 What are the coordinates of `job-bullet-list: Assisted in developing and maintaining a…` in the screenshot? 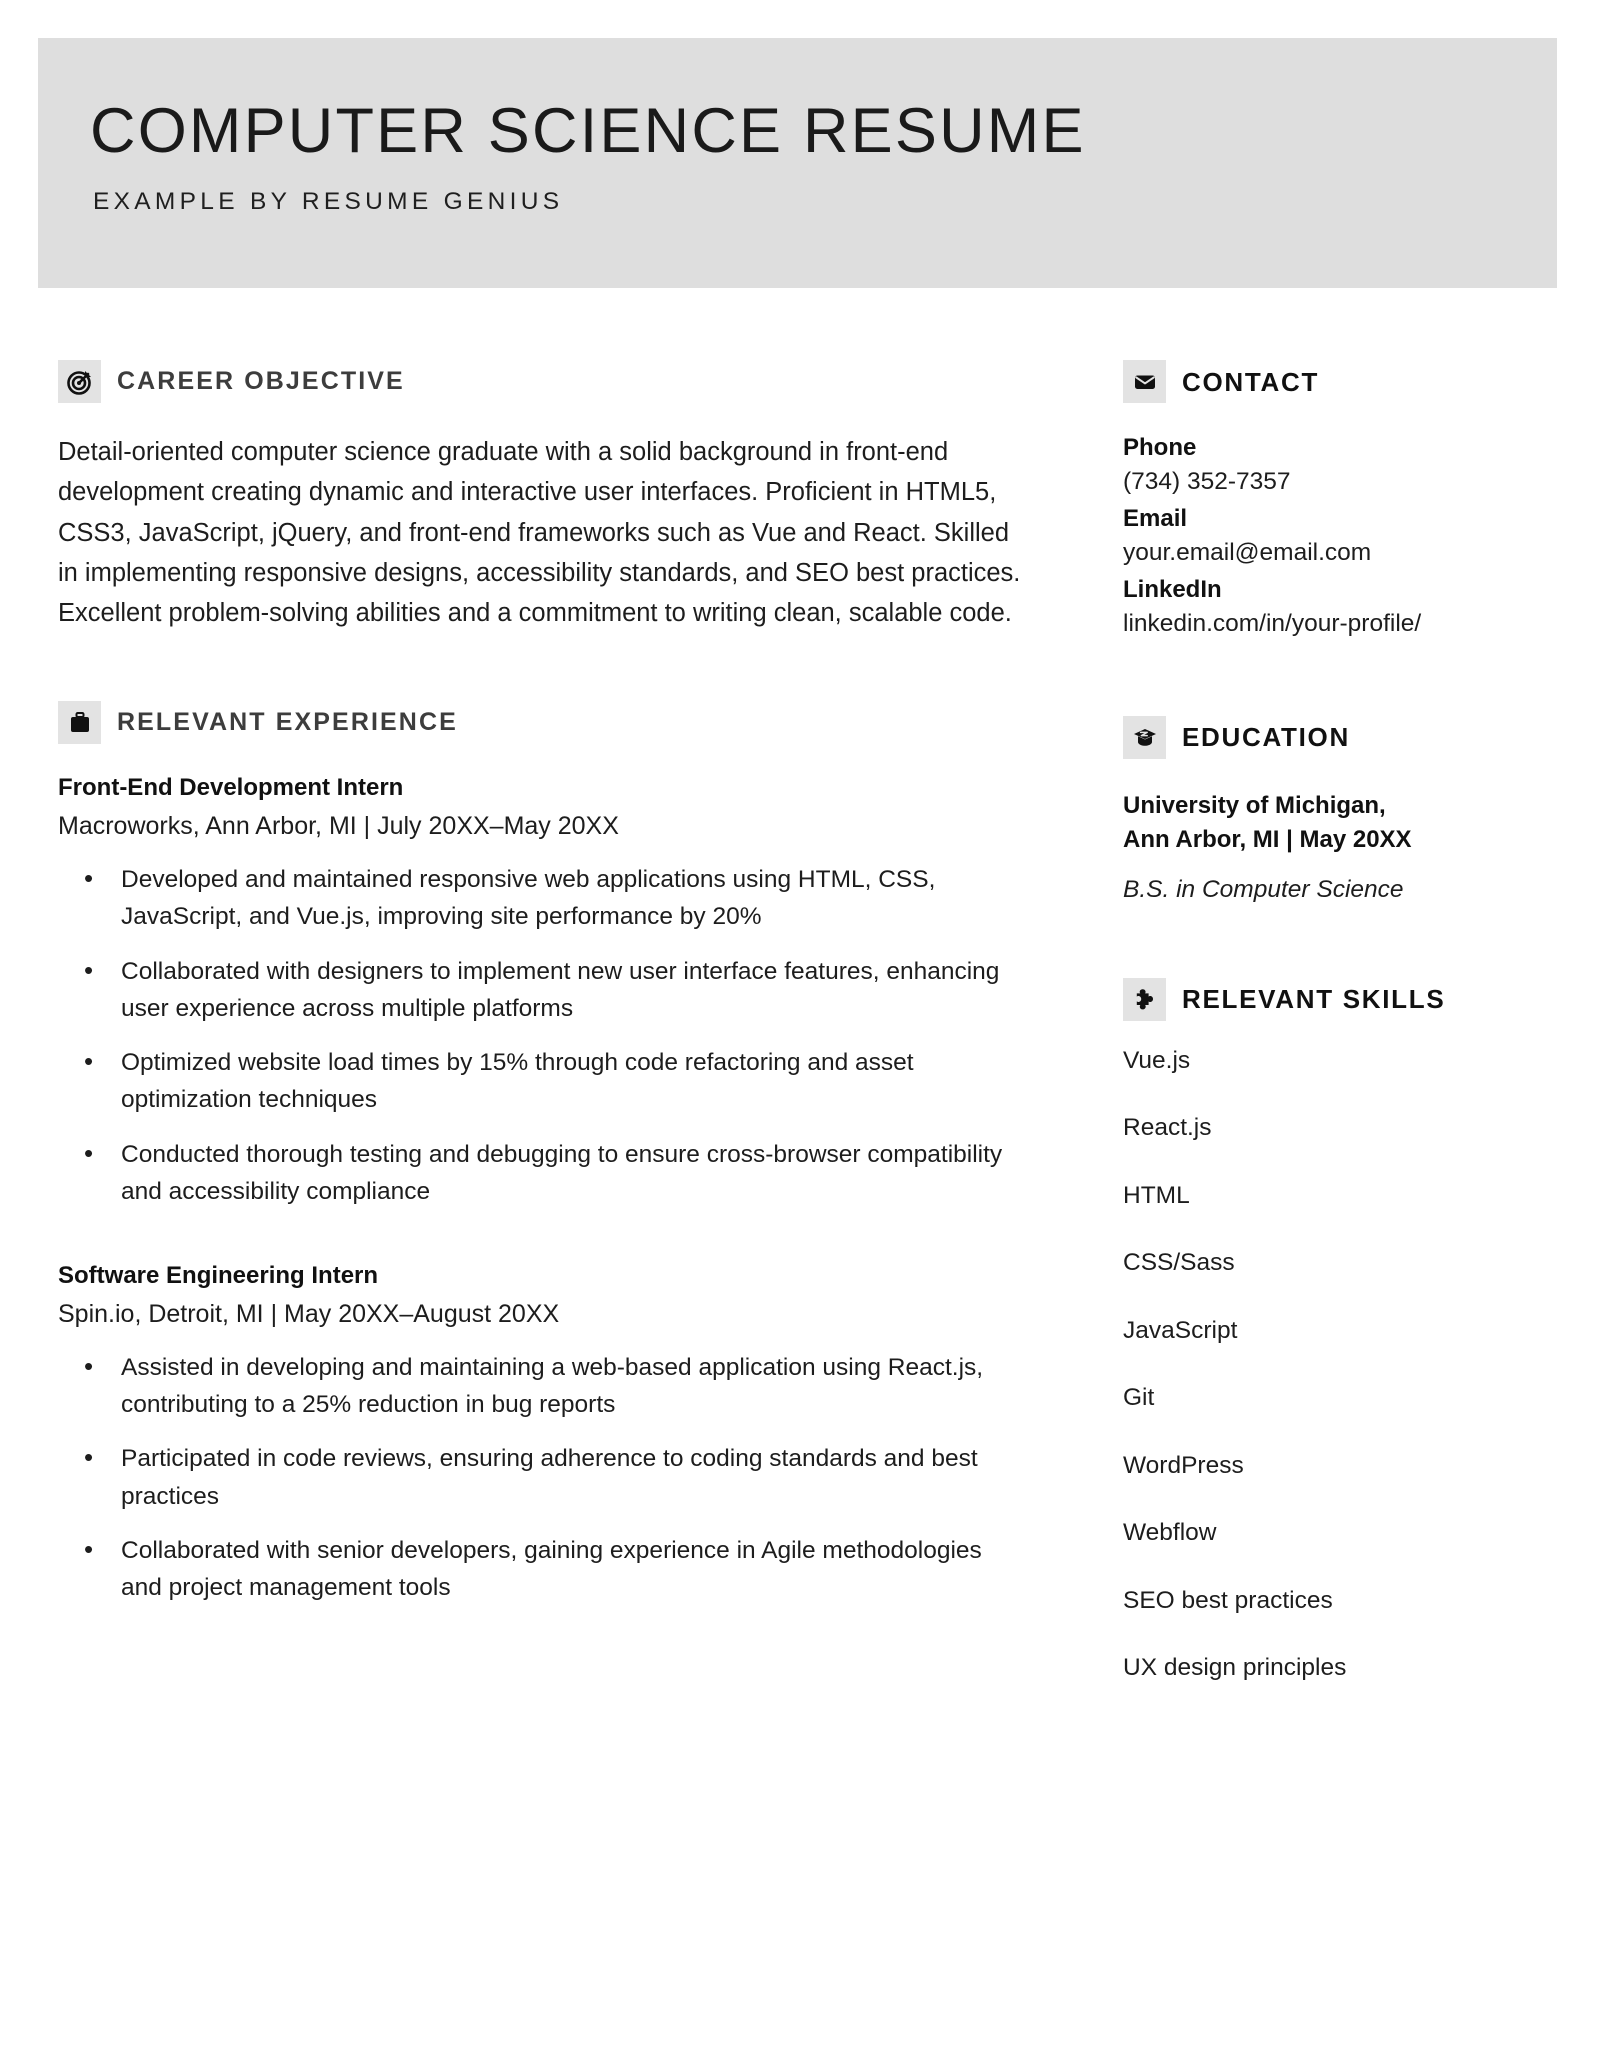 It's located at (543, 1476).